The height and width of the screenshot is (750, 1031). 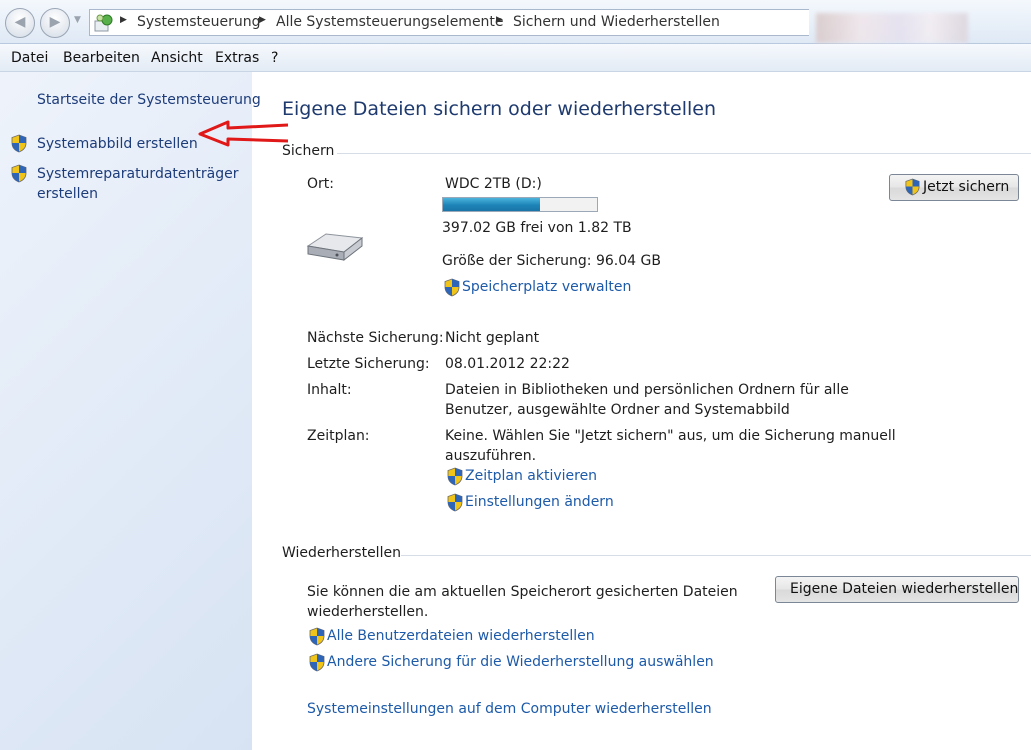 I want to click on backup-now-label: Jetzt sichern, so click(x=966, y=187).